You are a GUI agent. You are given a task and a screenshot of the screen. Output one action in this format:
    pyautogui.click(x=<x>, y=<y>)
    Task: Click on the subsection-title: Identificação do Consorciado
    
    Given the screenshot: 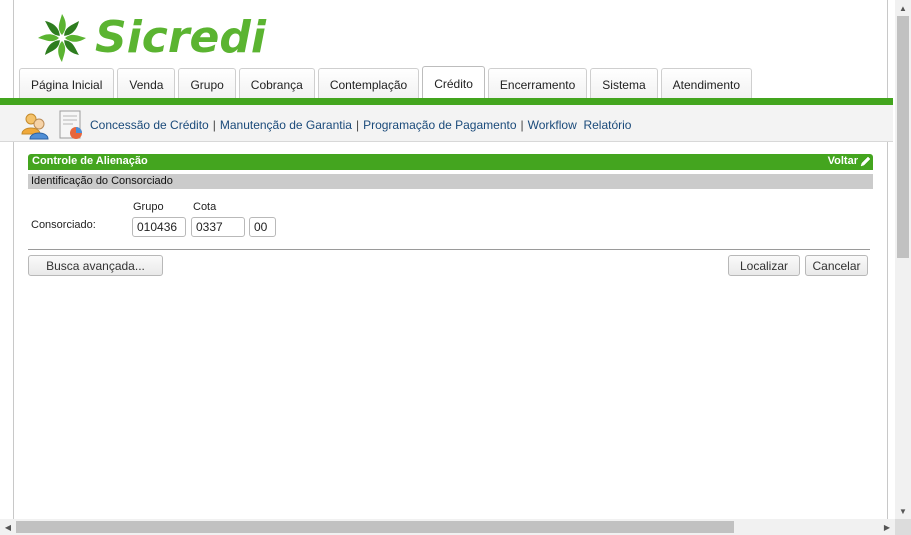 What is the action you would take?
    pyautogui.click(x=102, y=181)
    